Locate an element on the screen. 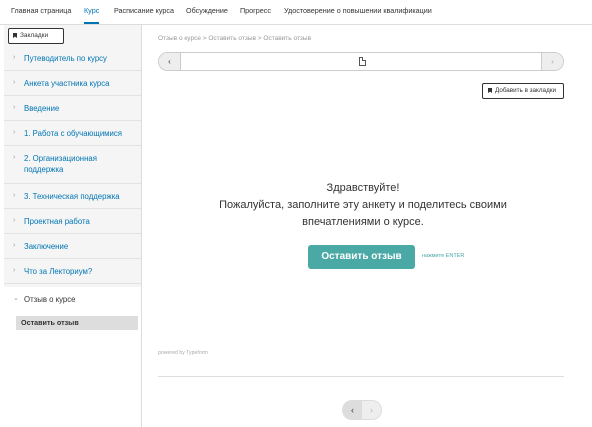 The height and width of the screenshot is (427, 592). divider is located at coordinates (361, 376).